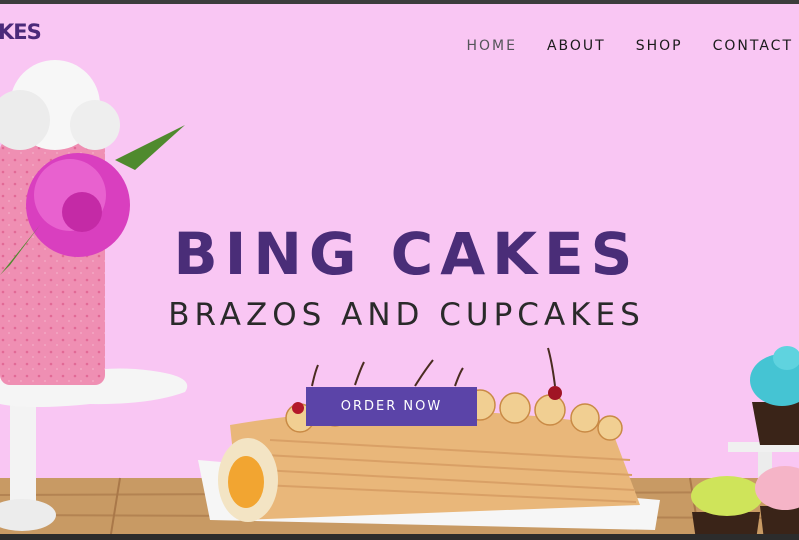 The height and width of the screenshot is (540, 799). Describe the element at coordinates (629, 46) in the screenshot. I see `main-nav: HOME ABOUT SHOP CONTACT` at that location.